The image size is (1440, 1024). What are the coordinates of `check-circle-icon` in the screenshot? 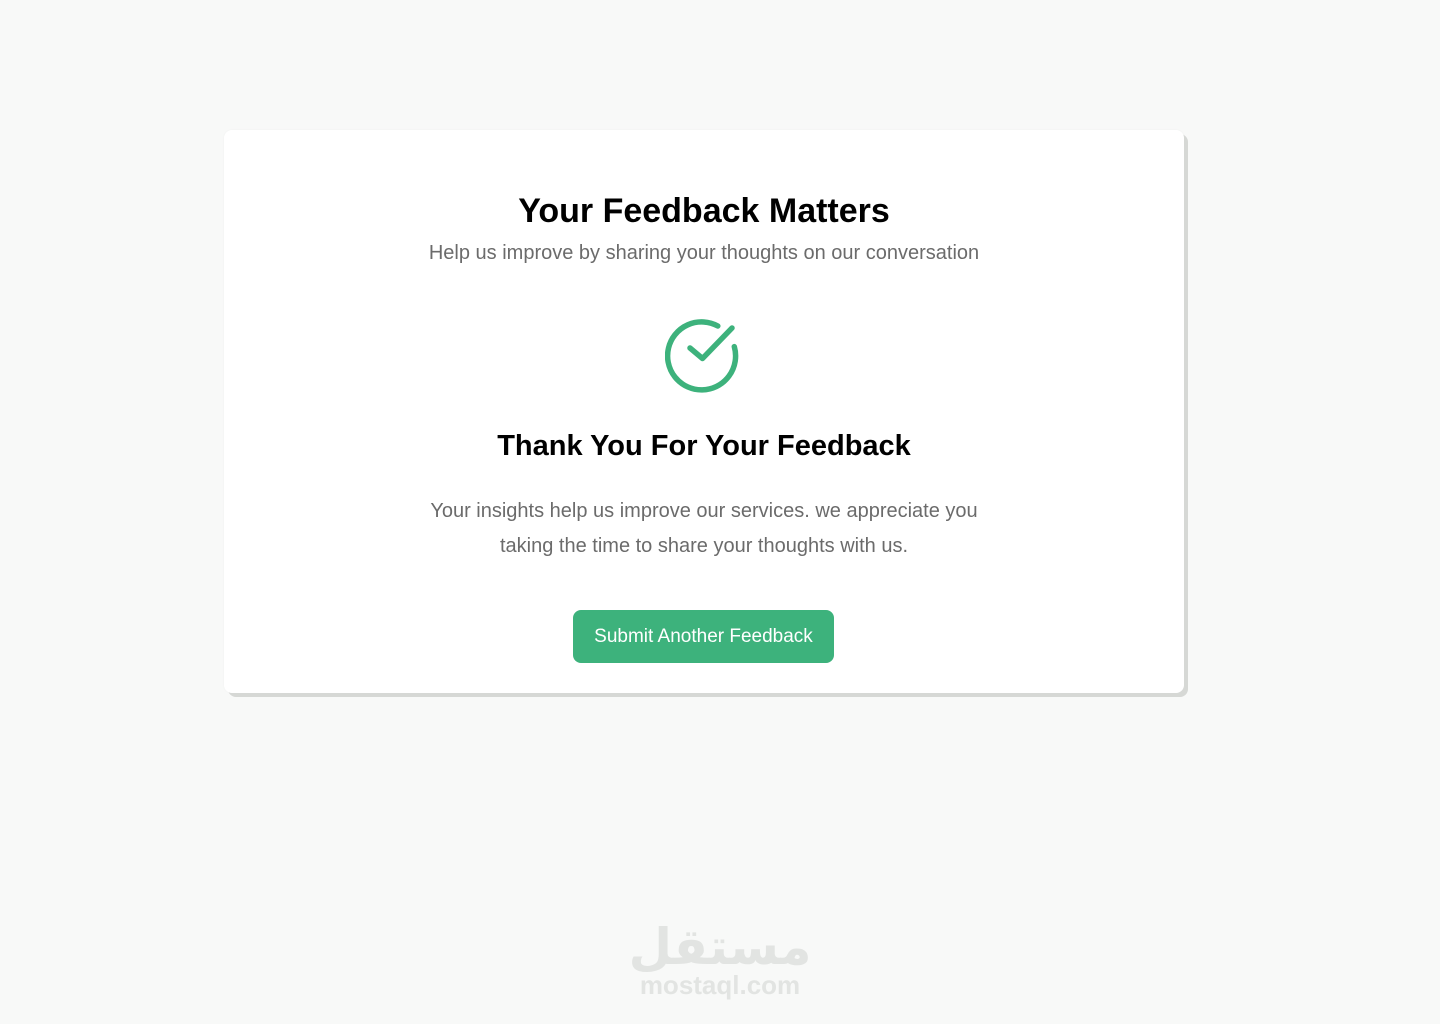 It's located at (703, 356).